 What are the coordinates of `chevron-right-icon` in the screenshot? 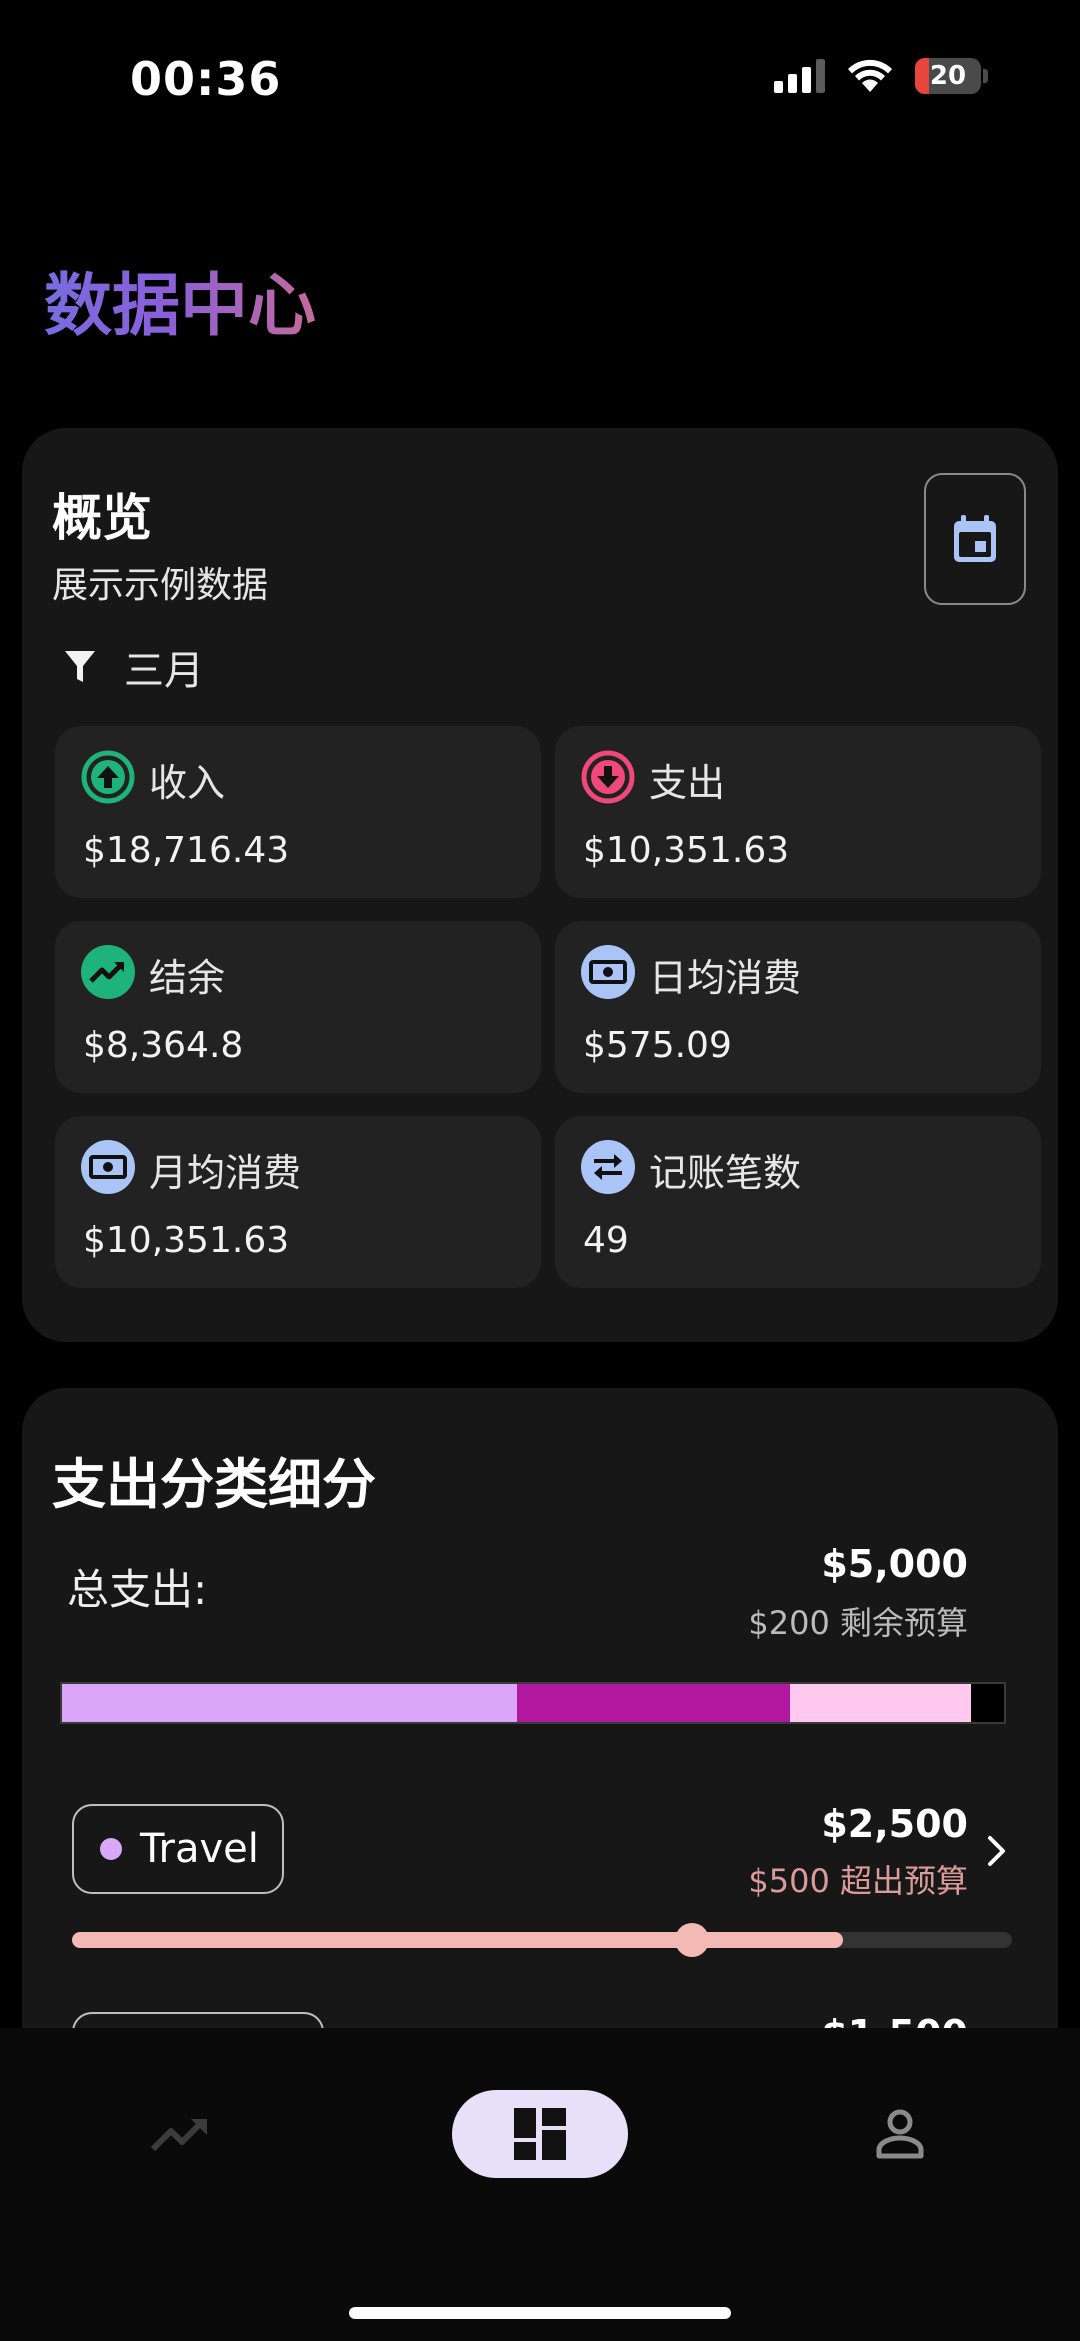 It's located at (997, 1851).